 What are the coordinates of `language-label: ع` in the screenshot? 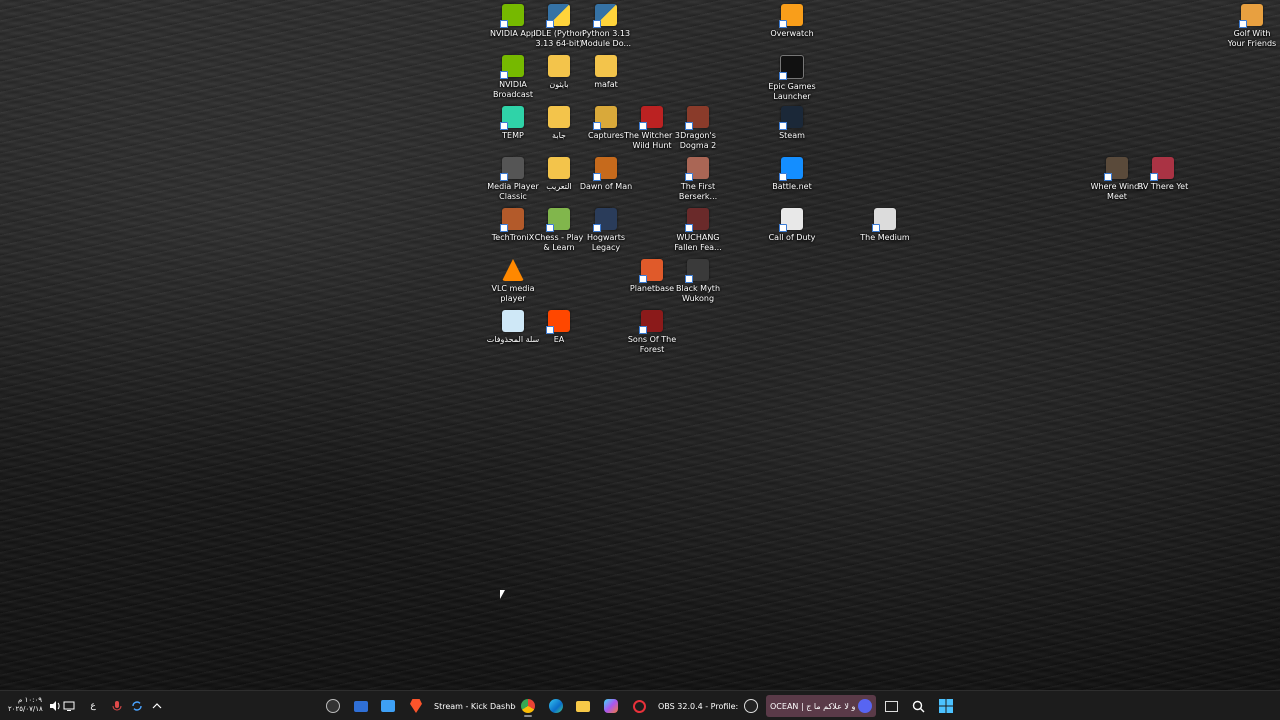 It's located at (93, 706).